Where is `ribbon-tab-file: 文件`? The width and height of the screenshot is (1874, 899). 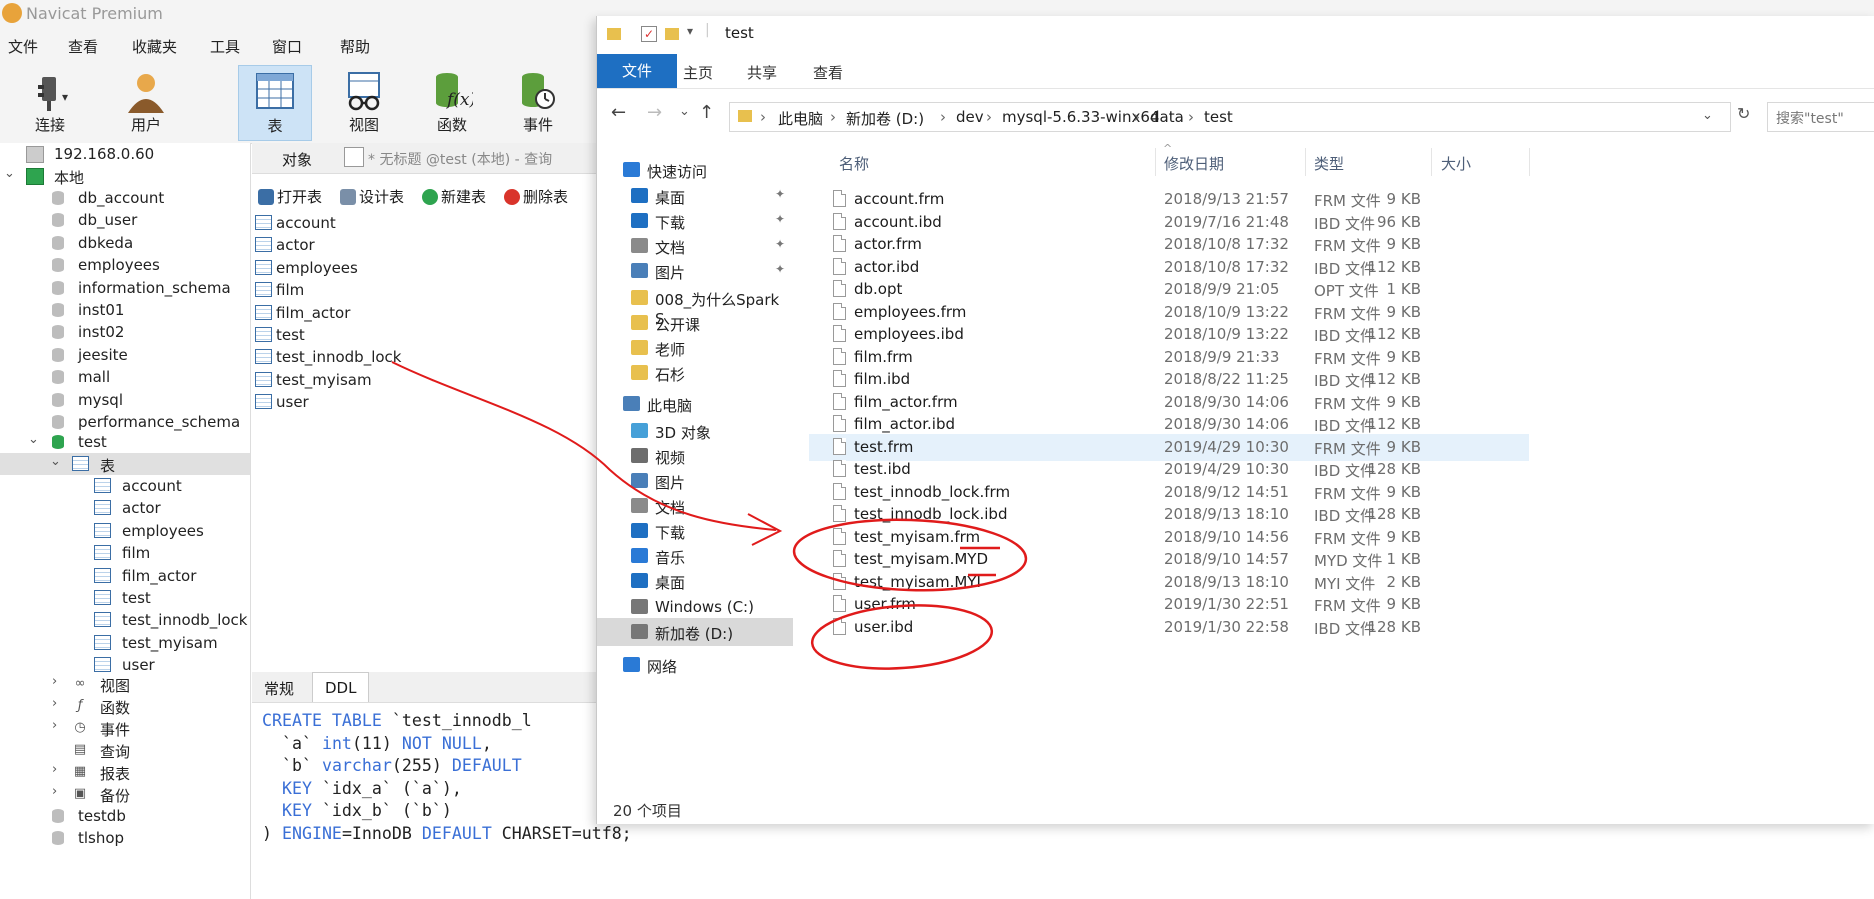 ribbon-tab-file: 文件 is located at coordinates (637, 71).